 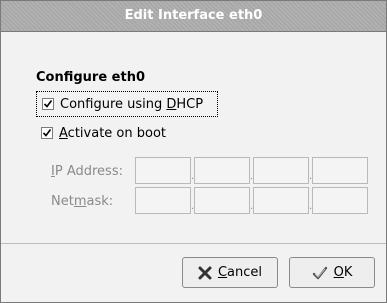 I want to click on configure-dhcp-checkbox: Configure using DHCP, so click(x=127, y=104).